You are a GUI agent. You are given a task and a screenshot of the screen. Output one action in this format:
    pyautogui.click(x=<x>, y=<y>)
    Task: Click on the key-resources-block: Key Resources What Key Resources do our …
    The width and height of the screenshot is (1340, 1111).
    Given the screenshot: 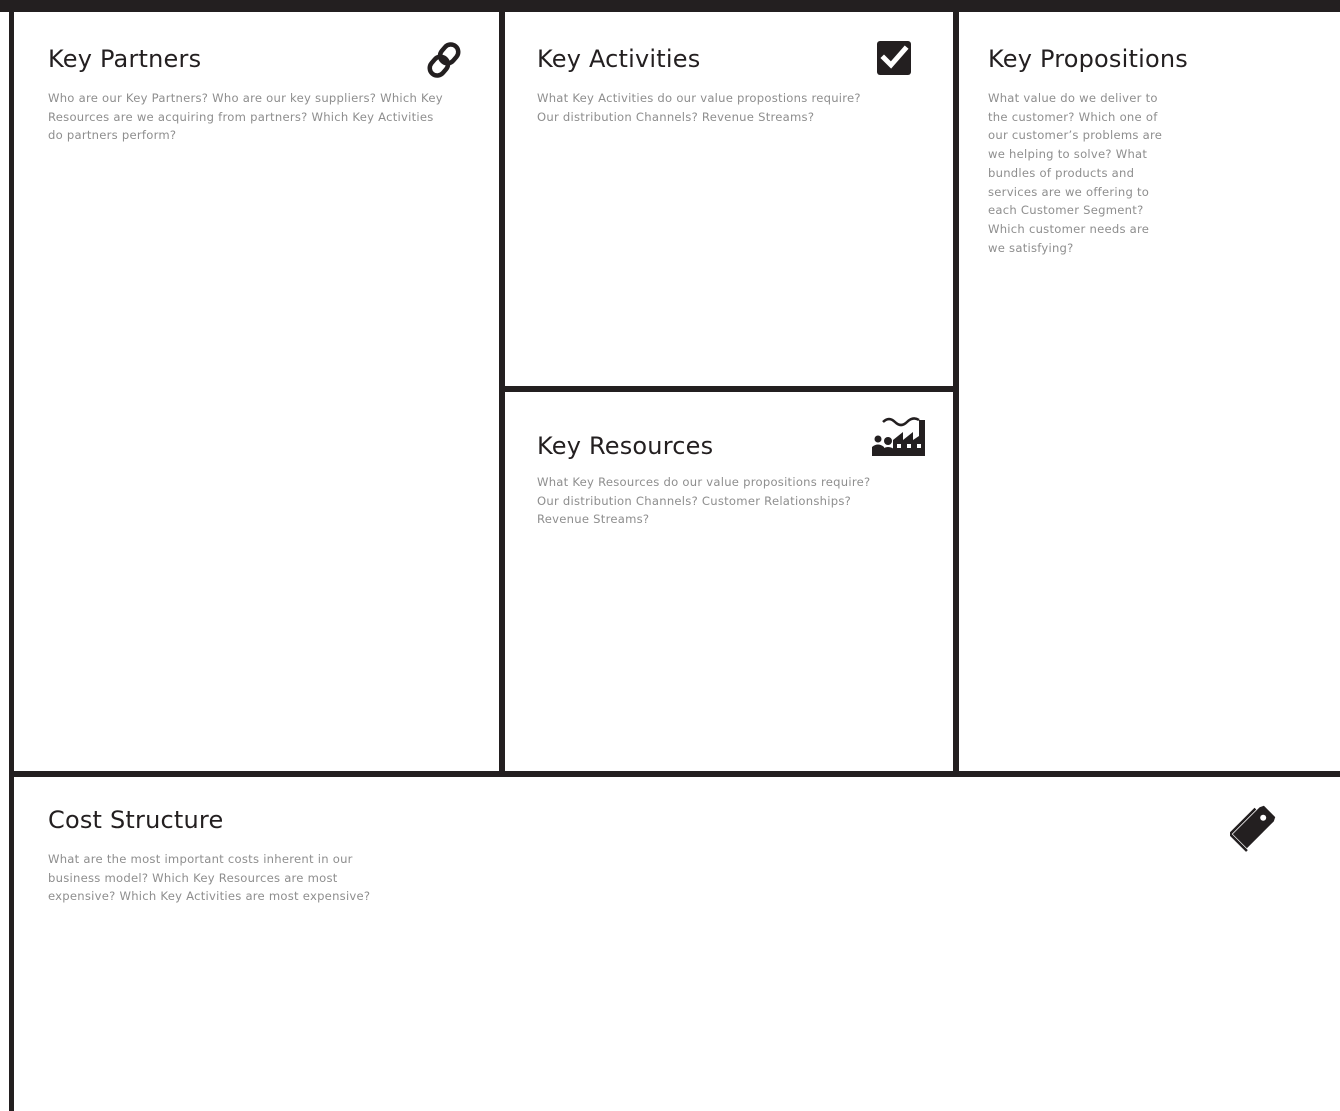 What is the action you would take?
    pyautogui.click(x=729, y=581)
    